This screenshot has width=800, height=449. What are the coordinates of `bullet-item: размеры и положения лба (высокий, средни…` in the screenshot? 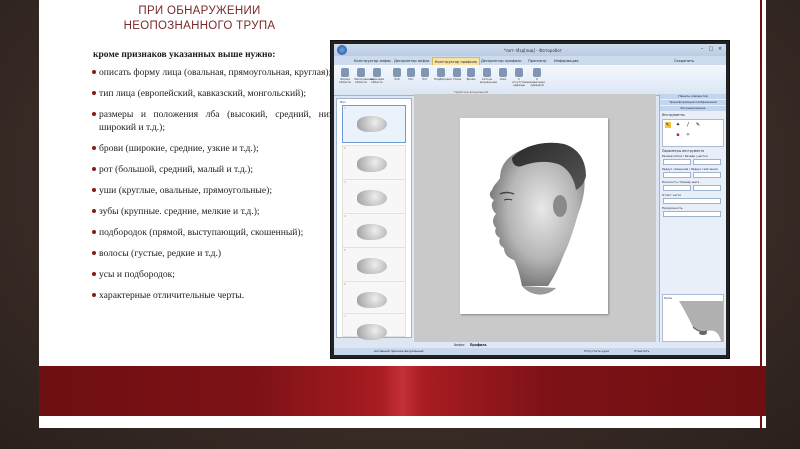 It's located at (221, 121).